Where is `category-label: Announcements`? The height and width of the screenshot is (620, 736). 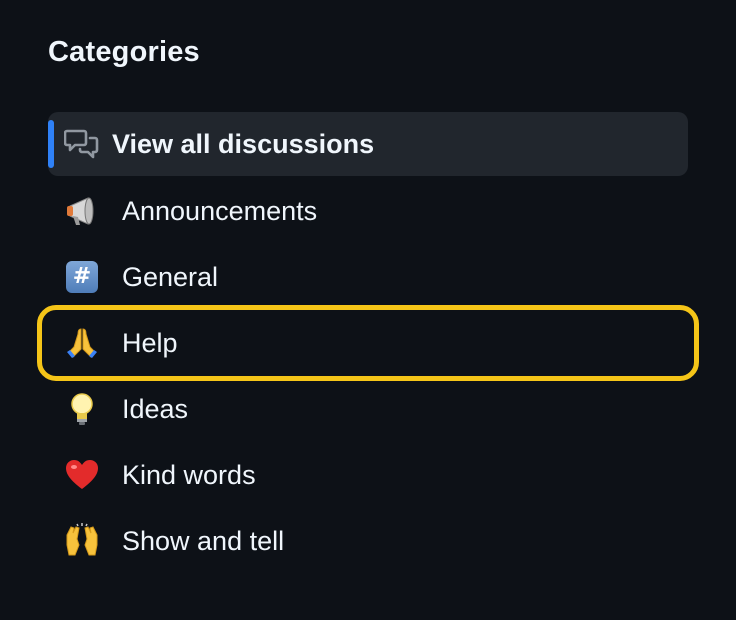 category-label: Announcements is located at coordinates (220, 210).